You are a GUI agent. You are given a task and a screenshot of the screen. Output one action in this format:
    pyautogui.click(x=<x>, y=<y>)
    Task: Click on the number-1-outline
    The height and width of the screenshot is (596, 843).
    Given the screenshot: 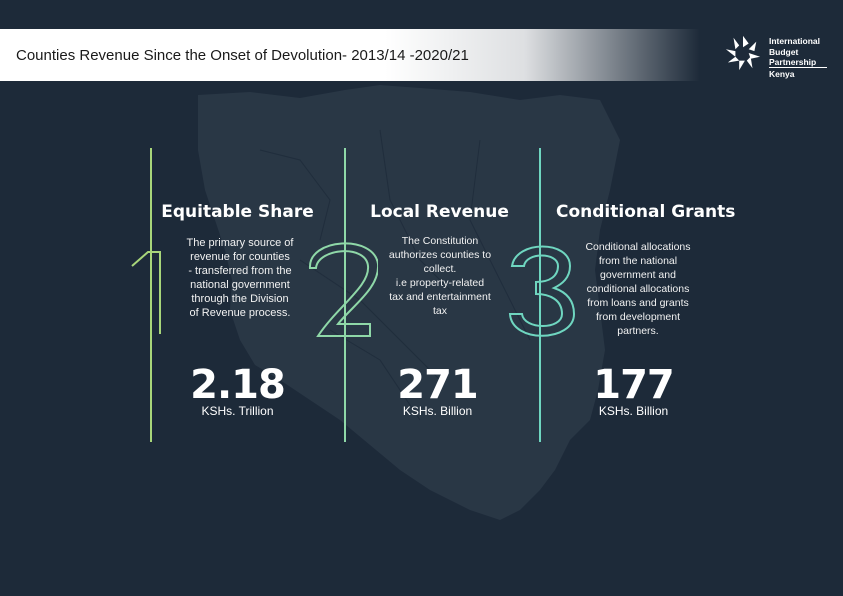 What is the action you would take?
    pyautogui.click(x=146, y=292)
    